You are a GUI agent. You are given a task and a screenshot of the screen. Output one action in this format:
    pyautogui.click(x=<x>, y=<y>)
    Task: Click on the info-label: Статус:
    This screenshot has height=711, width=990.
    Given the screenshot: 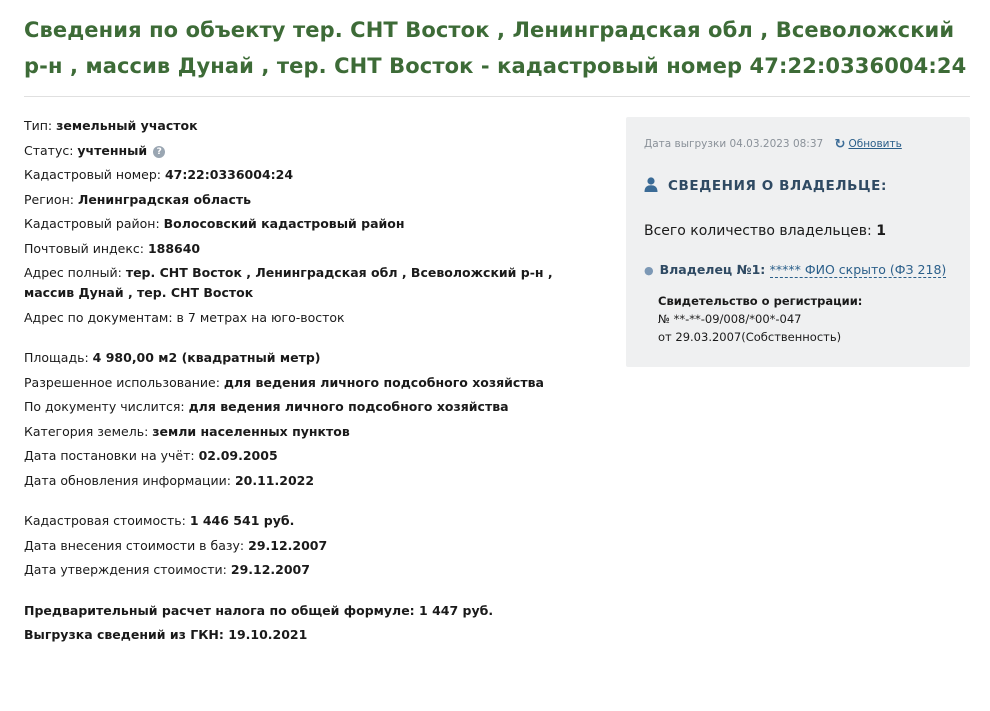 What is the action you would take?
    pyautogui.click(x=51, y=150)
    